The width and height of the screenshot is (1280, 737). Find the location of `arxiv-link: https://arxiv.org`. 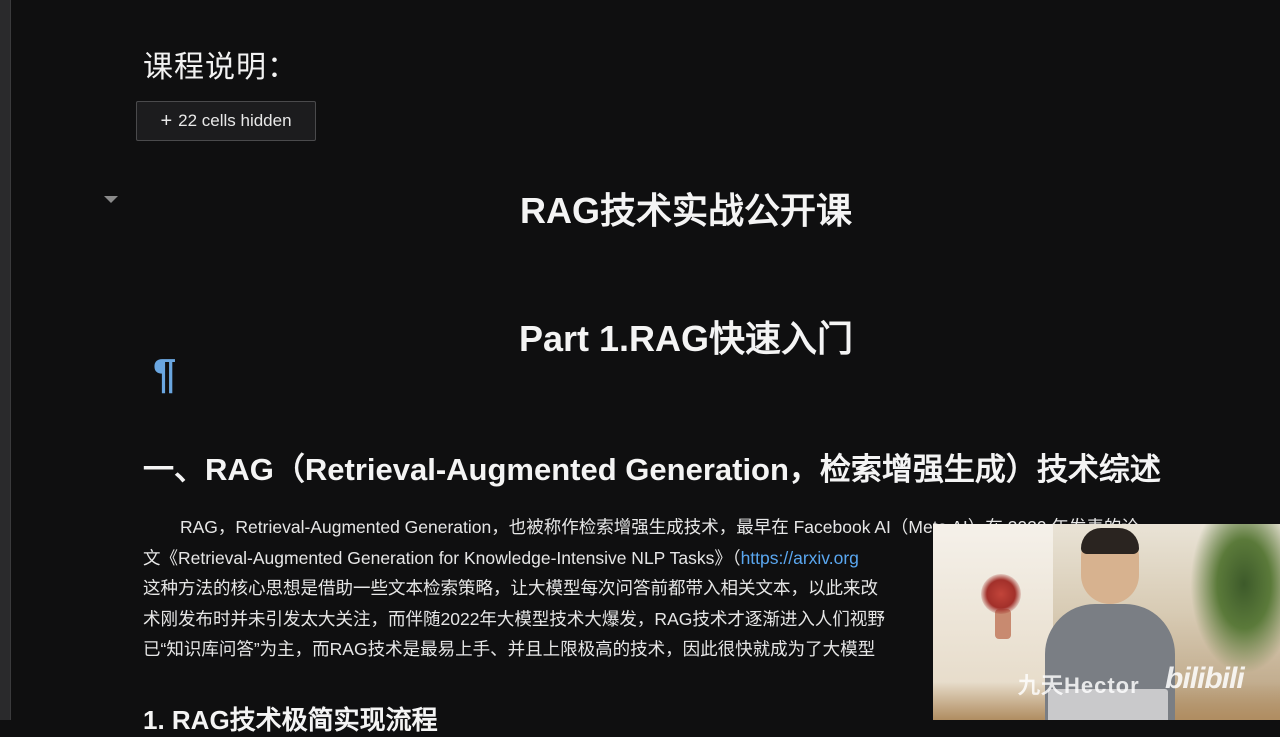

arxiv-link: https://arxiv.org is located at coordinates (800, 558).